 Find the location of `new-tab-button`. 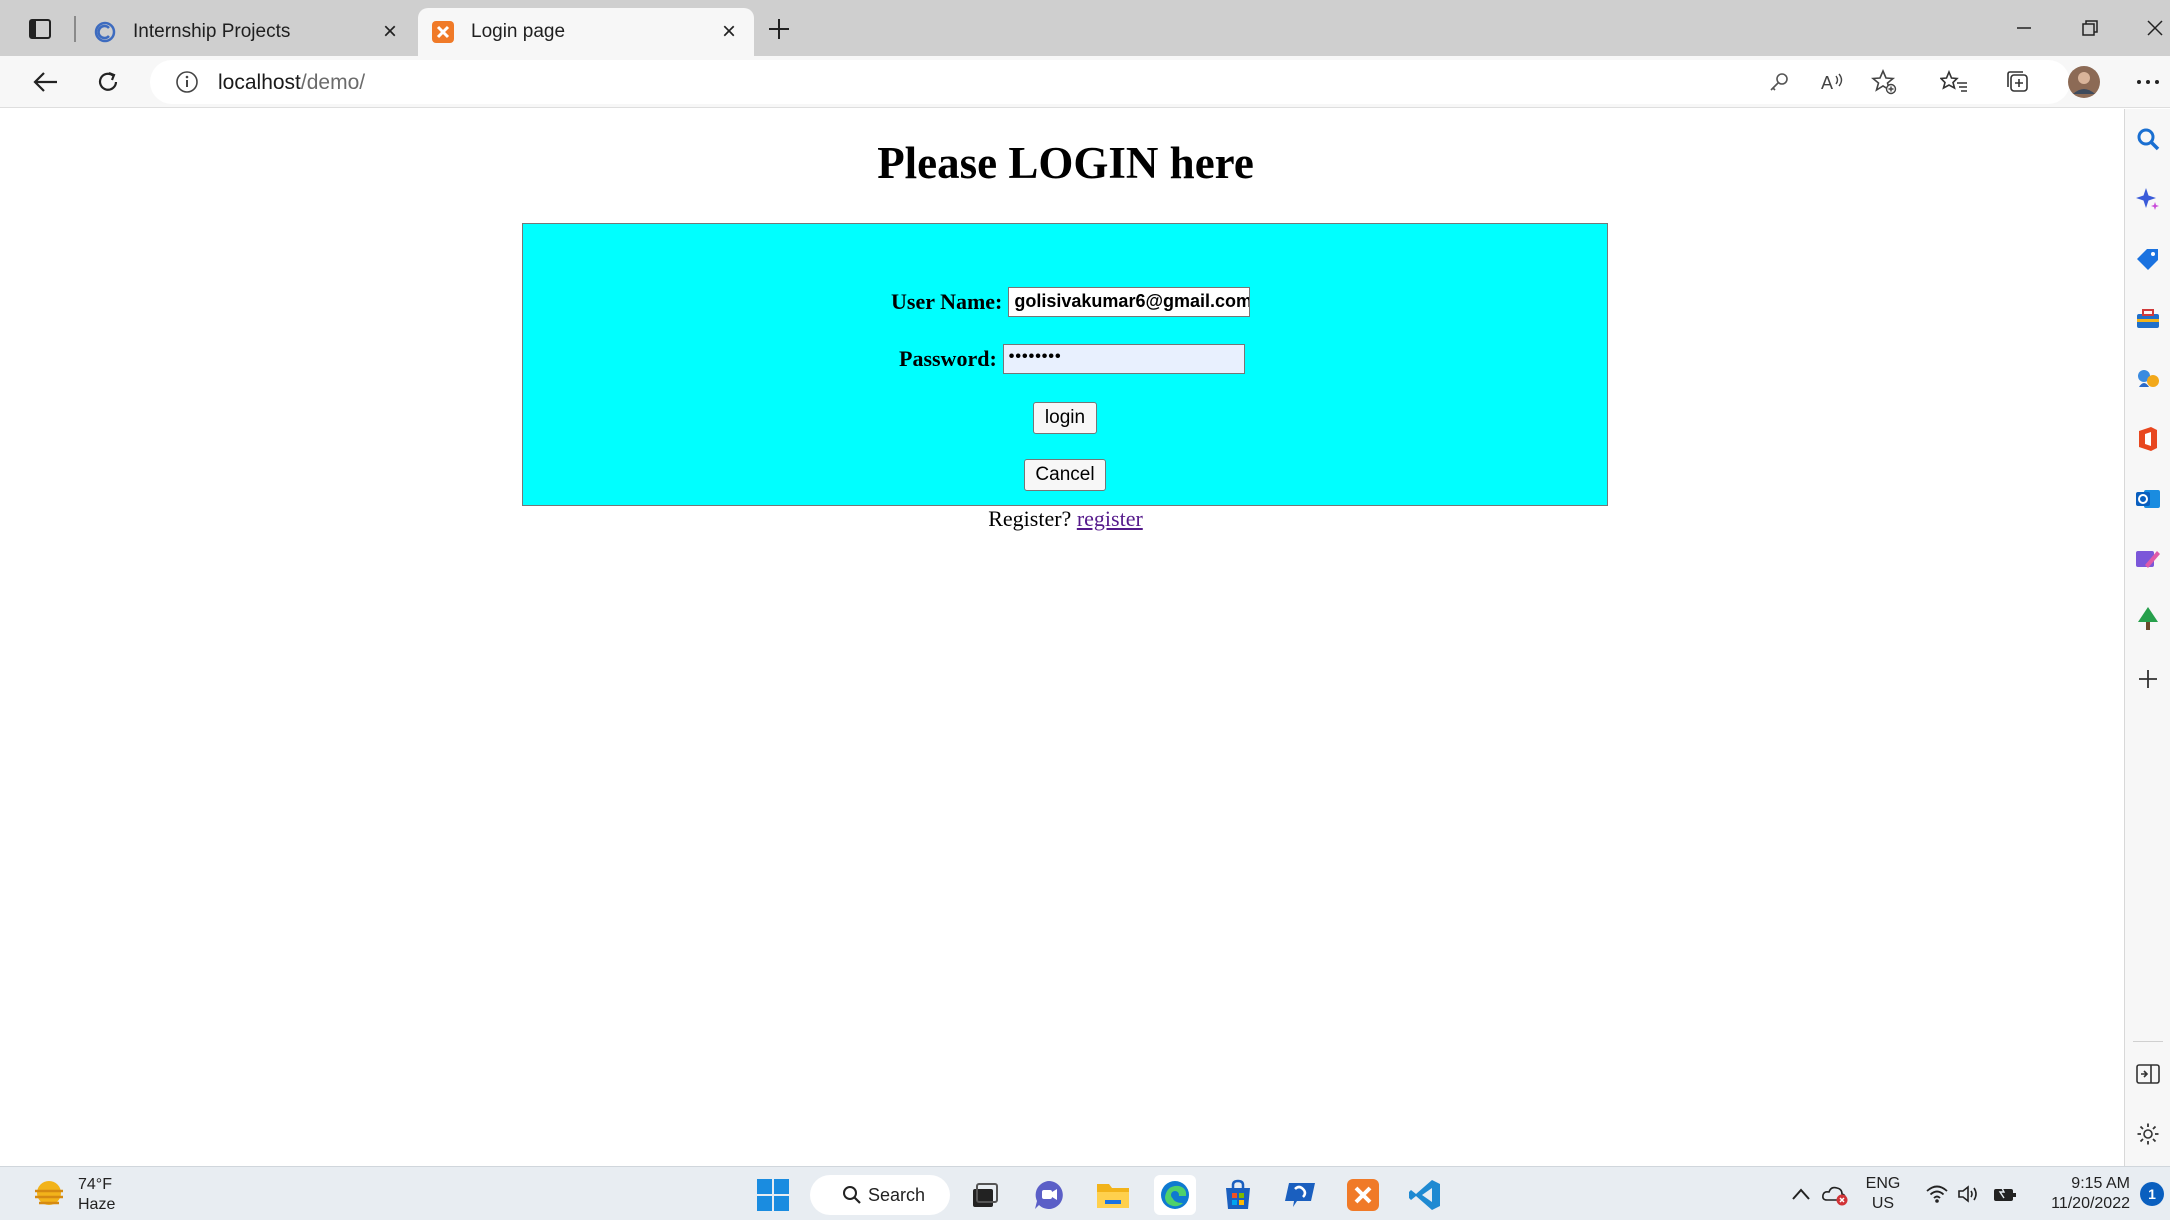

new-tab-button is located at coordinates (779, 29).